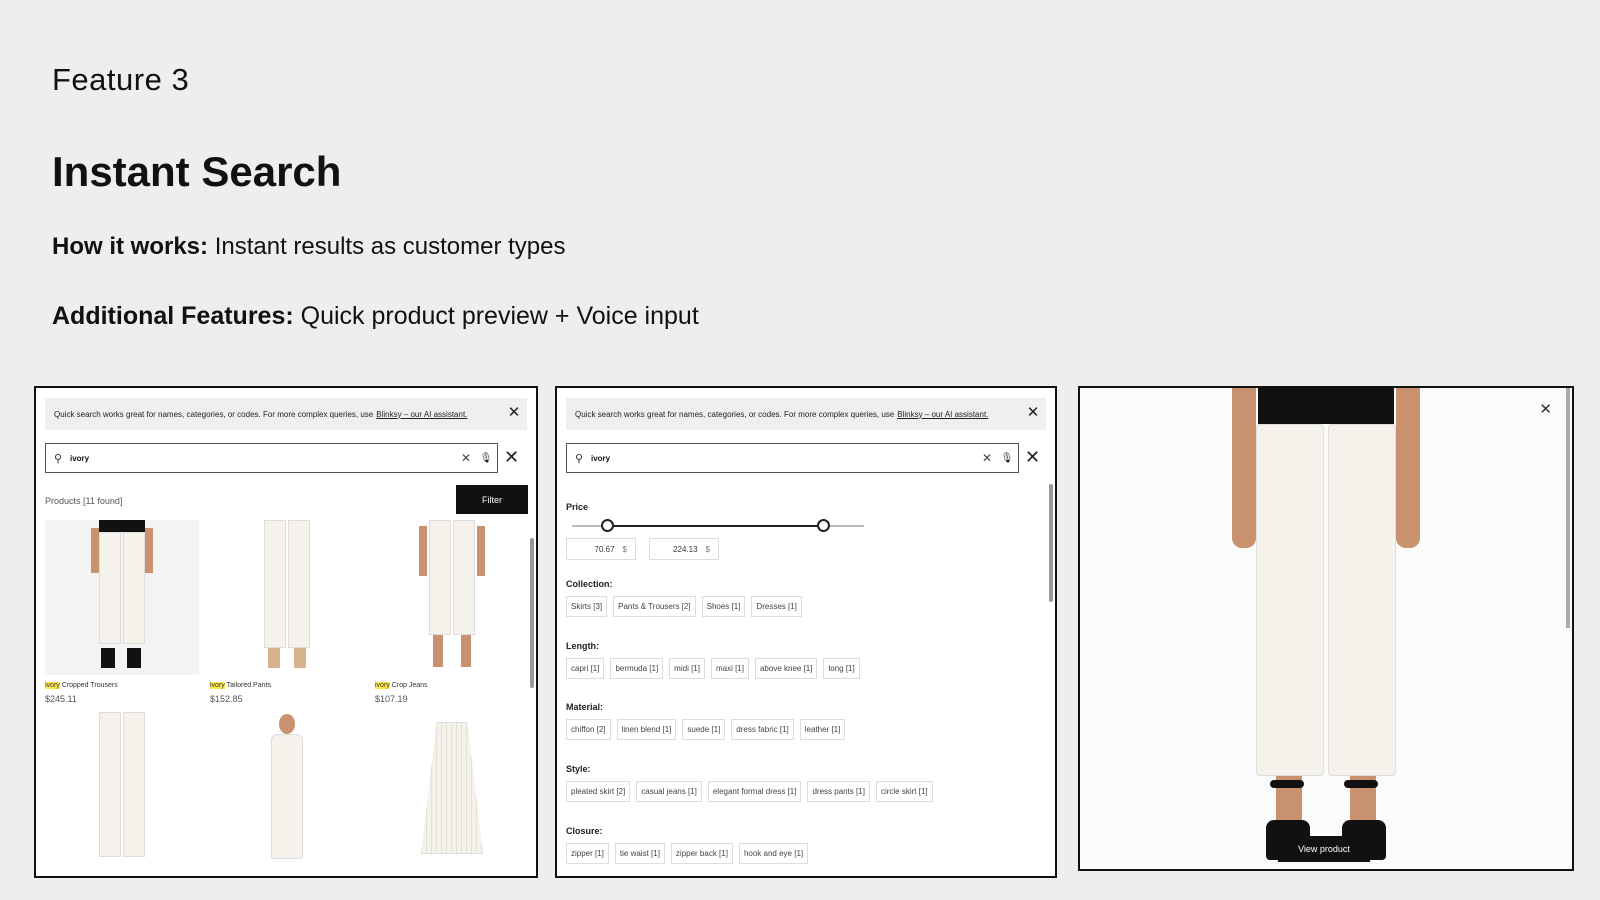  I want to click on product-card: ivory Tailored Pants $152.85, so click(287, 612).